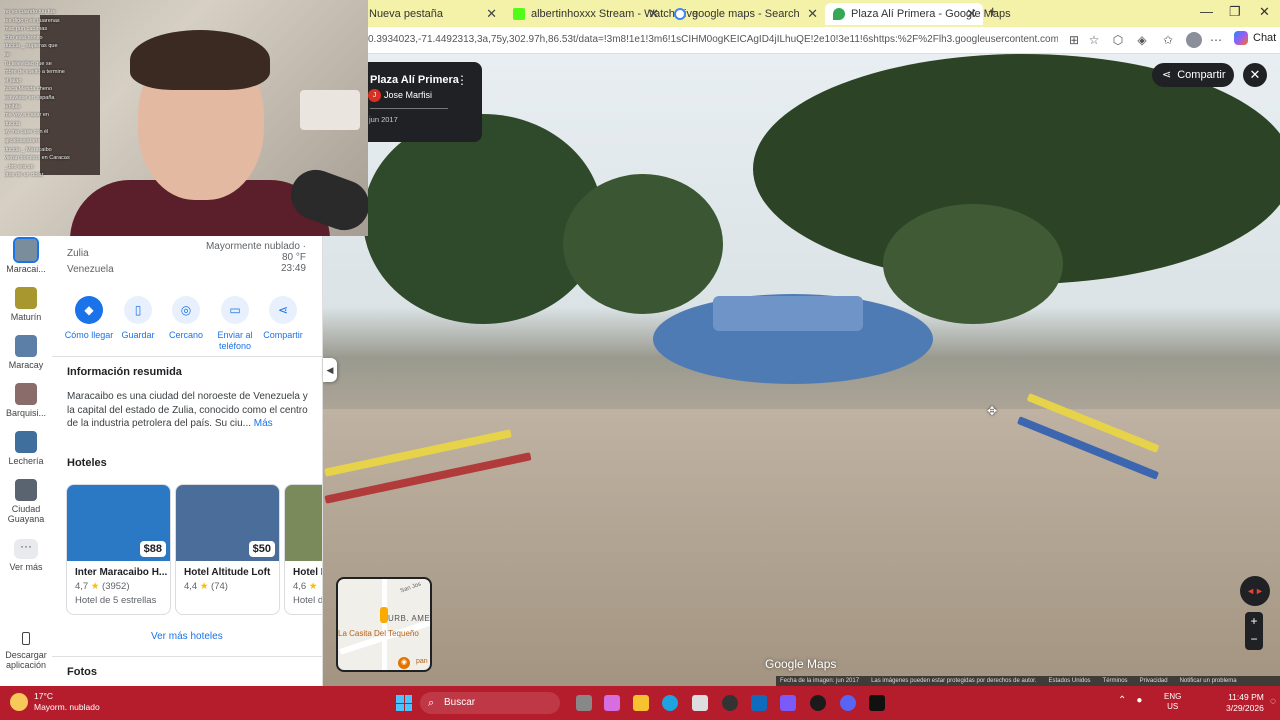 This screenshot has width=1280, height=720. What do you see at coordinates (55, 702) in the screenshot?
I see `taskbar-weather: 17°C Mayorm. nublado` at bounding box center [55, 702].